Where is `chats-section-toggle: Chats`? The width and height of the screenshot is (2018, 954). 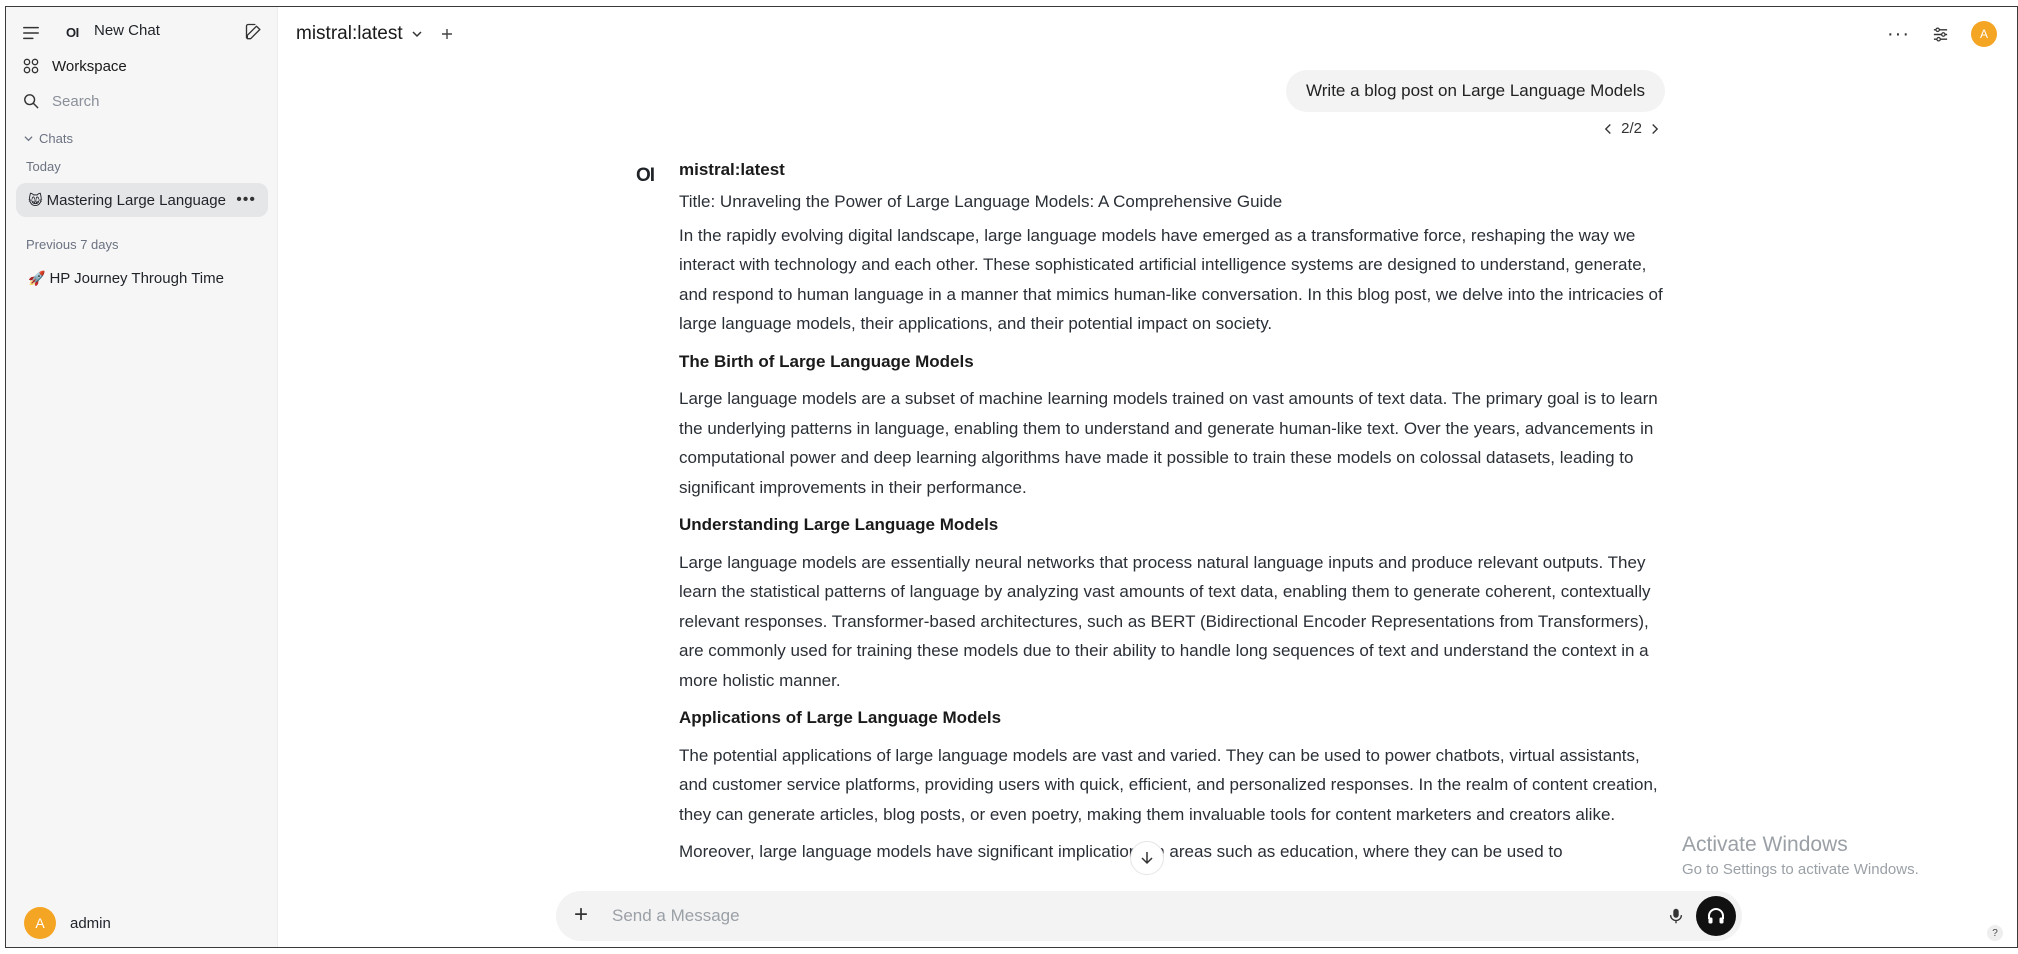
chats-section-toggle: Chats is located at coordinates (48, 138).